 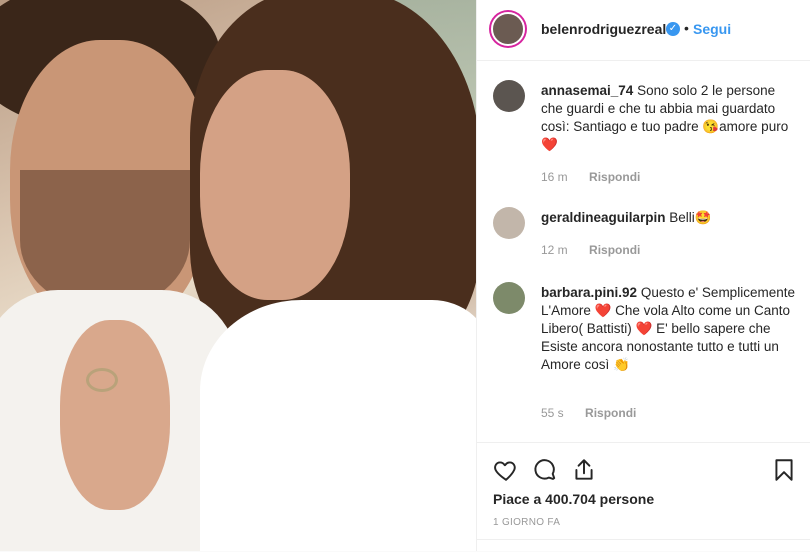 I want to click on commenter-username: barbara.pini.92, so click(x=589, y=292).